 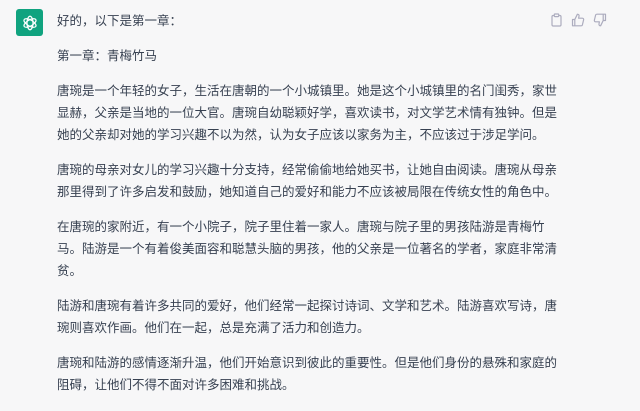 What do you see at coordinates (107, 55) in the screenshot?
I see `chapter-title: 第一章：青梅竹马` at bounding box center [107, 55].